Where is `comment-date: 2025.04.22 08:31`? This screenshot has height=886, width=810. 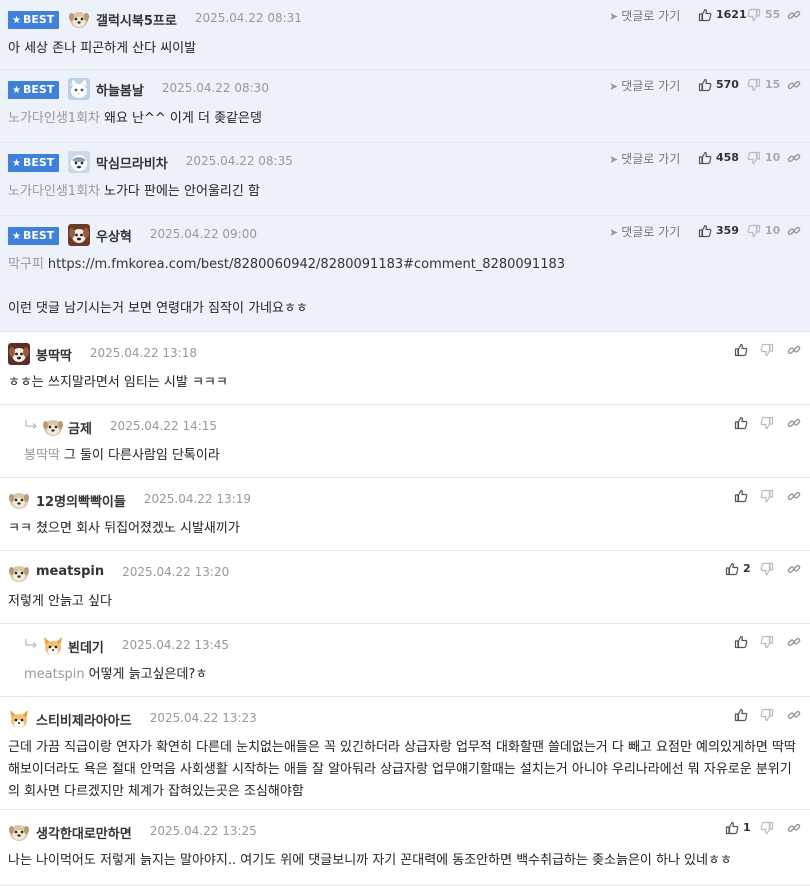 comment-date: 2025.04.22 08:31 is located at coordinates (248, 18).